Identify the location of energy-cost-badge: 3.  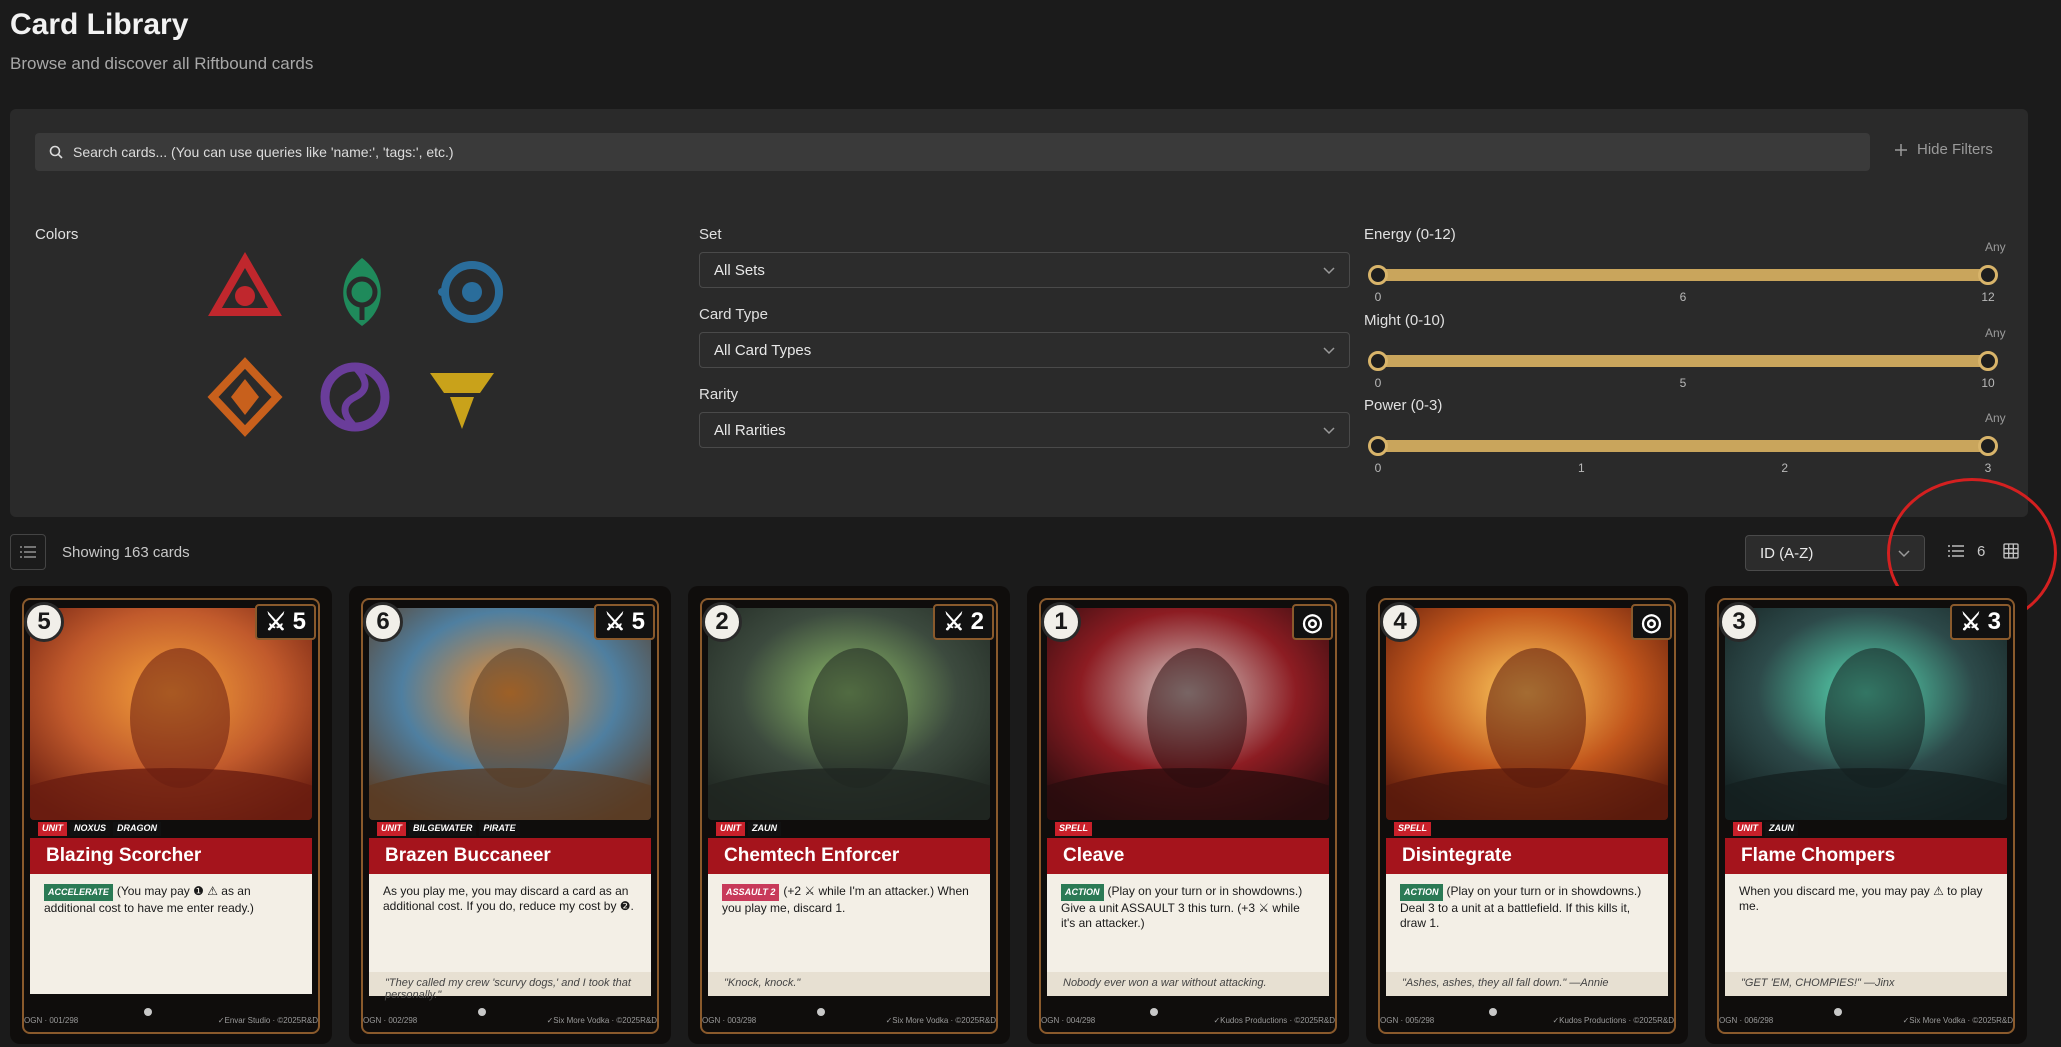
(1739, 622).